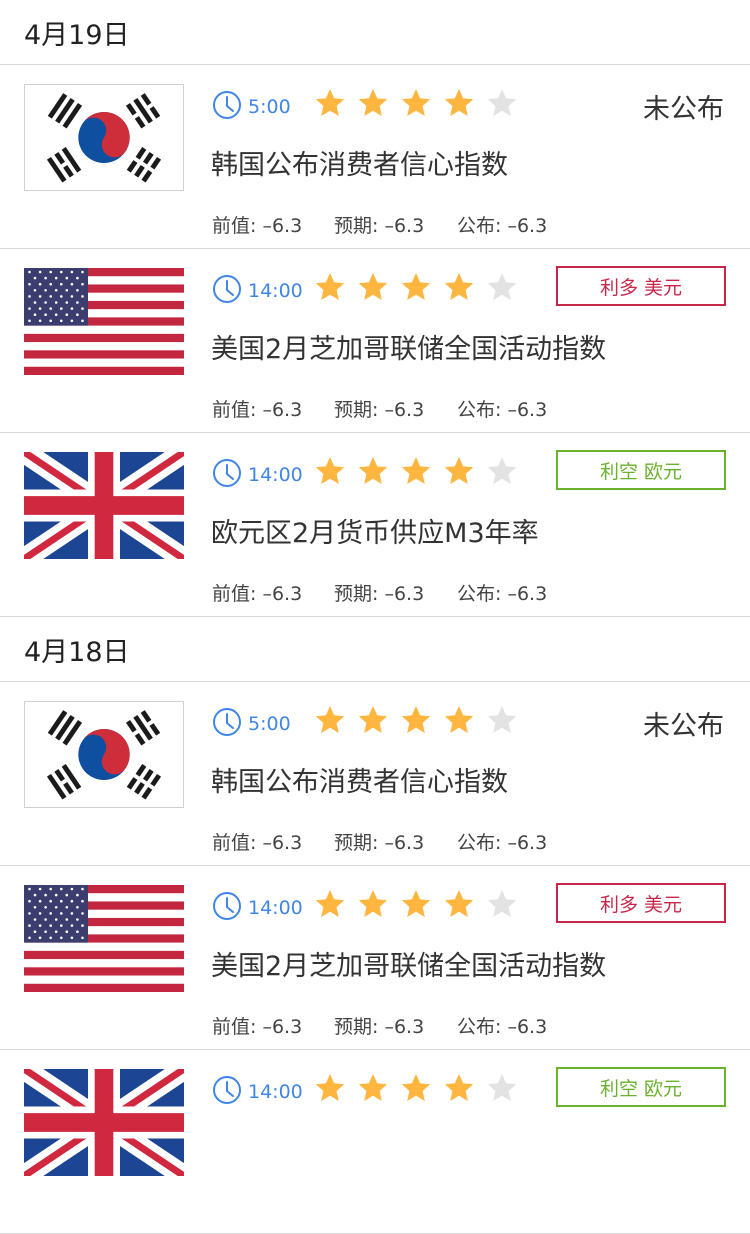  What do you see at coordinates (375, 1142) in the screenshot?
I see `event-row: 14:00 利空 欧元` at bounding box center [375, 1142].